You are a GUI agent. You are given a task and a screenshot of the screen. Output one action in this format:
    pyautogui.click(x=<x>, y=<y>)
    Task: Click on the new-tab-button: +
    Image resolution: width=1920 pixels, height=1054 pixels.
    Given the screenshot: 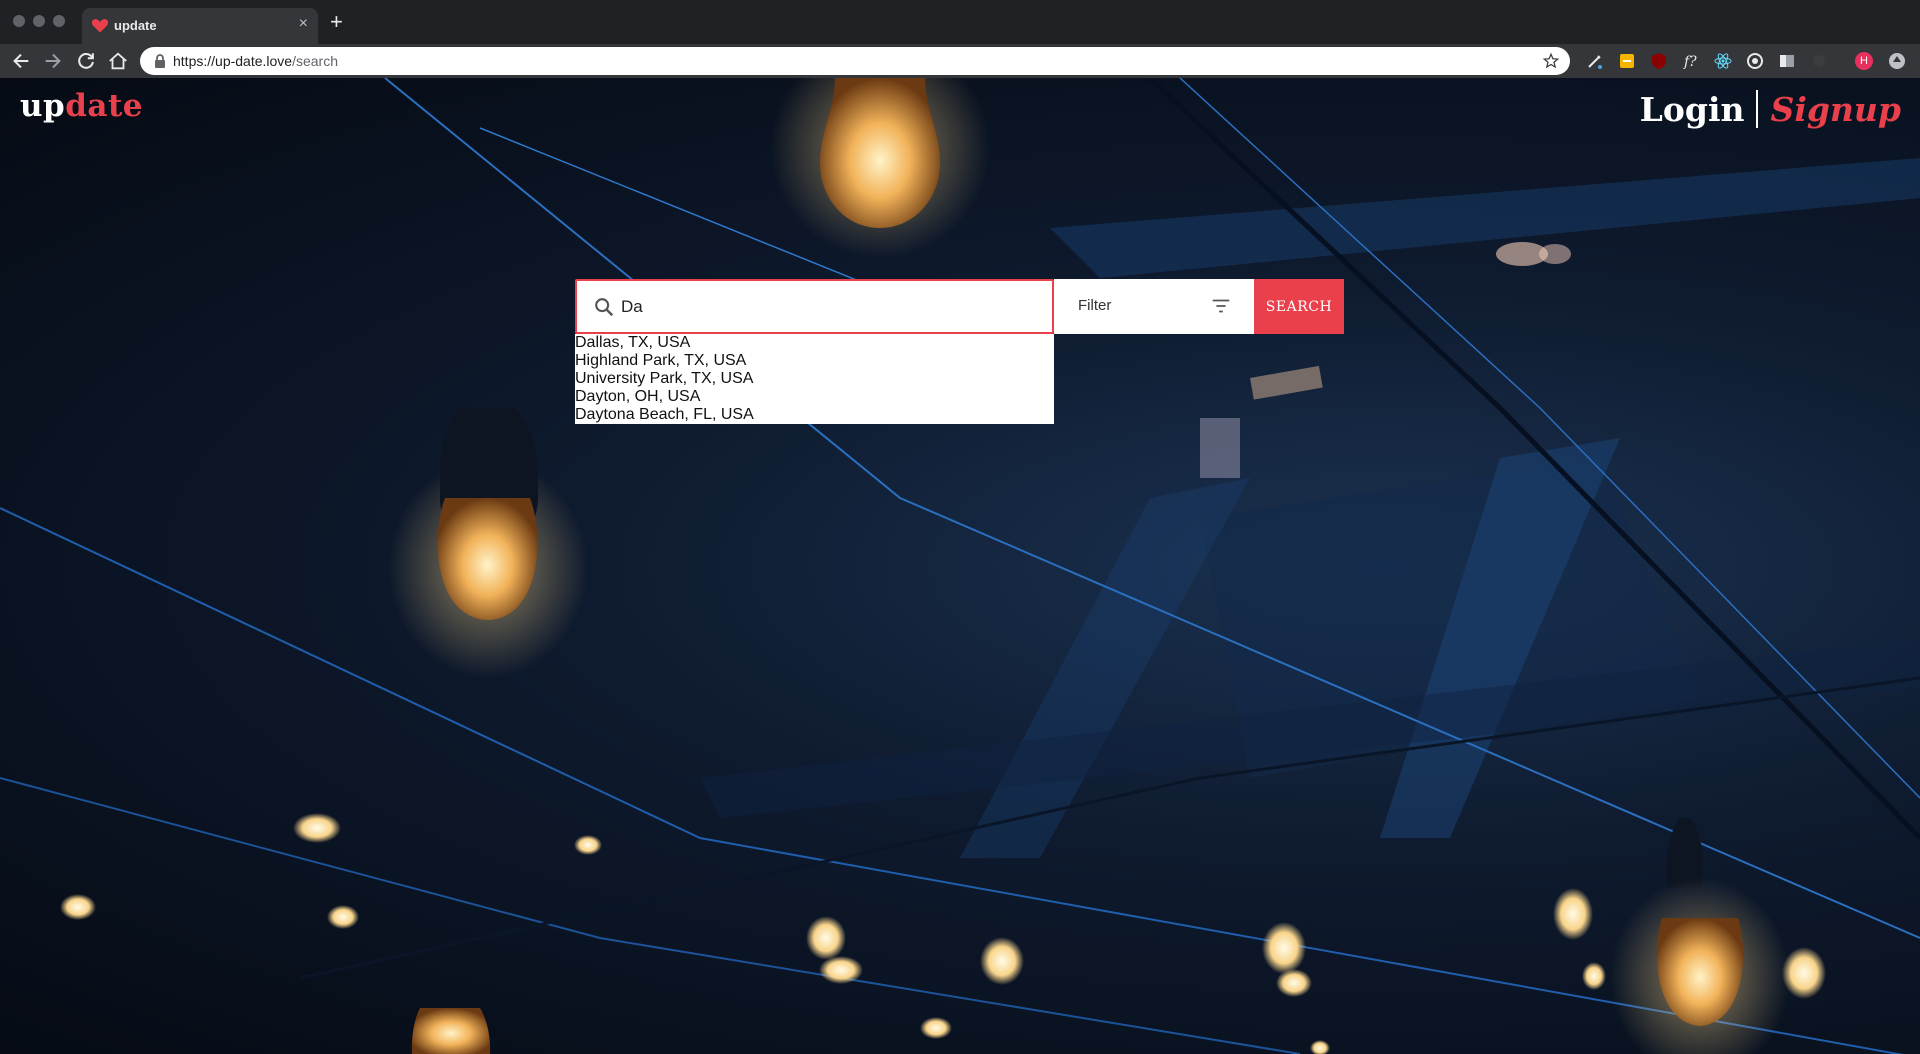 What is the action you would take?
    pyautogui.click(x=336, y=22)
    